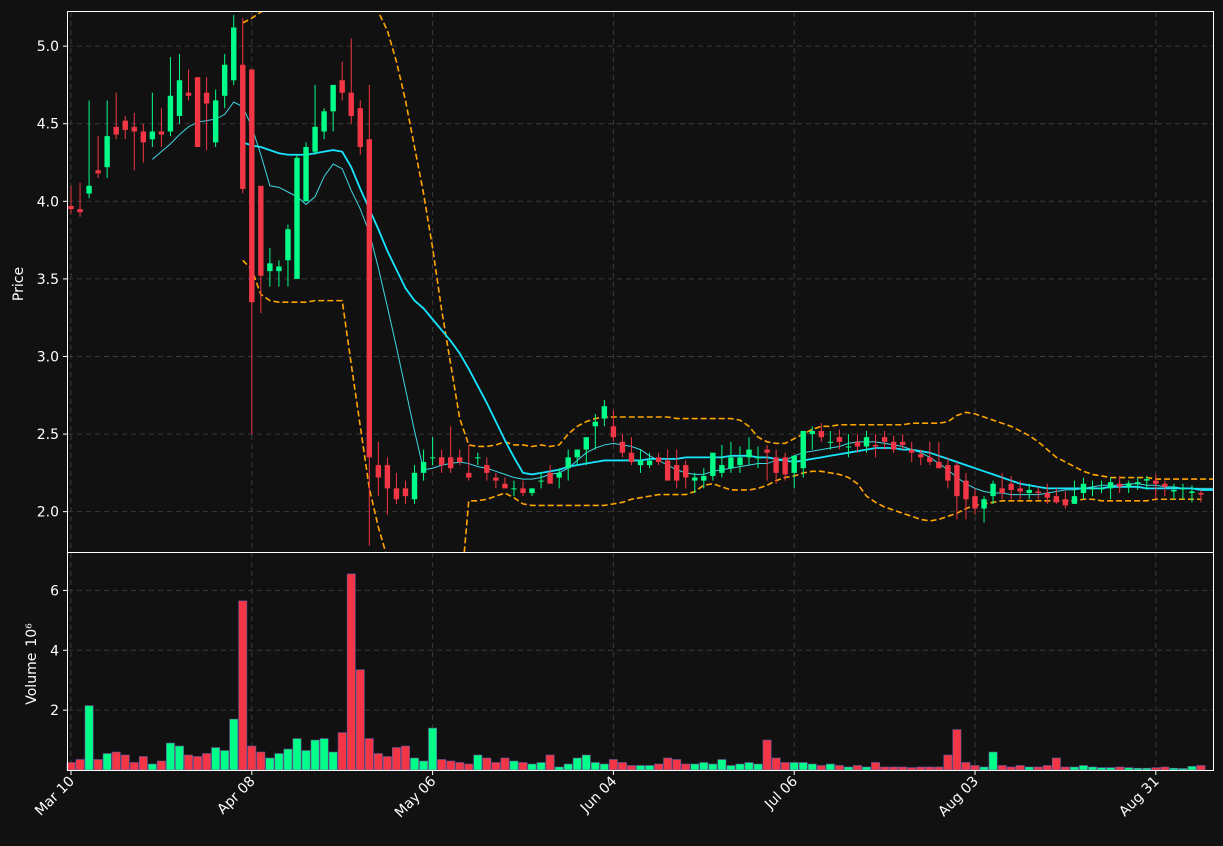 This screenshot has width=1223, height=846. What do you see at coordinates (32, 664) in the screenshot?
I see `volume-axis-label: Volume 10⁶` at bounding box center [32, 664].